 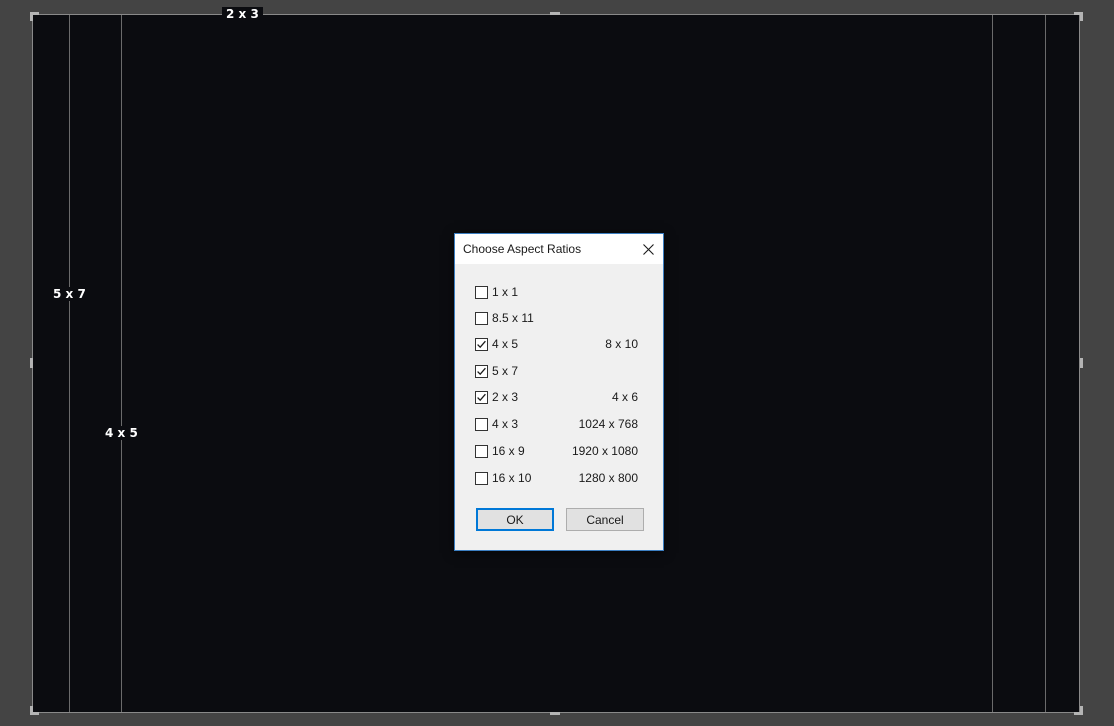 I want to click on guide-line-4x5-right, so click(x=992, y=363).